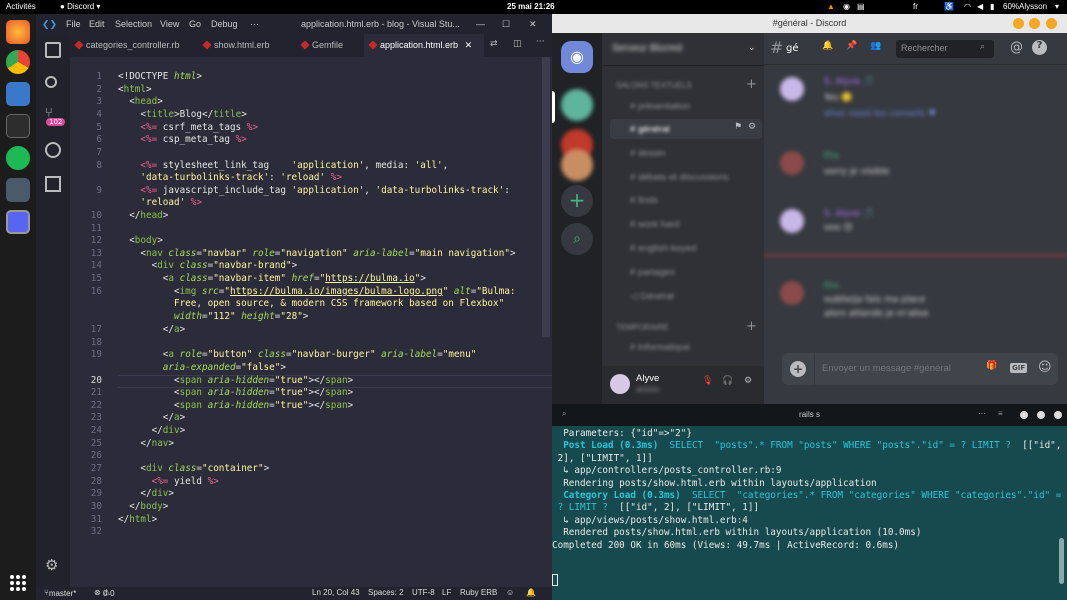 This screenshot has height=600, width=1067. Describe the element at coordinates (533, 24) in the screenshot. I see `close-icon: ✕` at that location.